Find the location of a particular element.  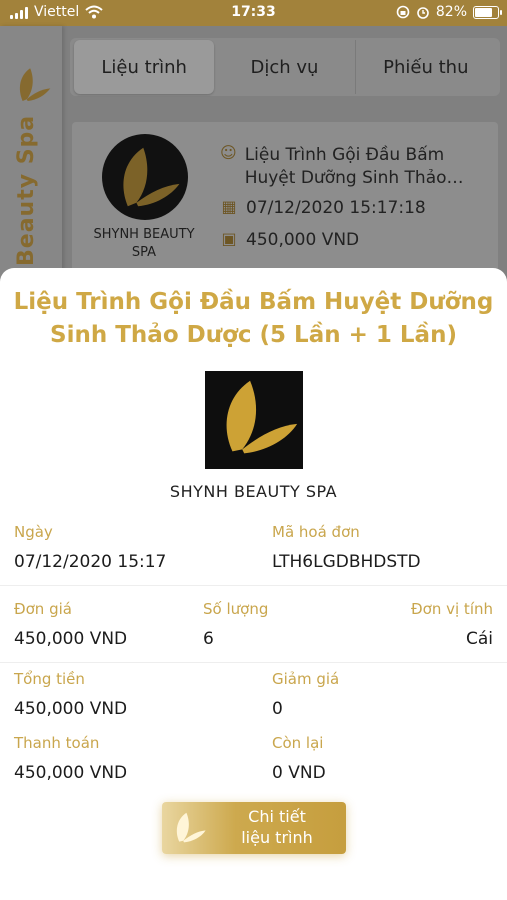

detail-button-line2: liệu trình is located at coordinates (277, 837).